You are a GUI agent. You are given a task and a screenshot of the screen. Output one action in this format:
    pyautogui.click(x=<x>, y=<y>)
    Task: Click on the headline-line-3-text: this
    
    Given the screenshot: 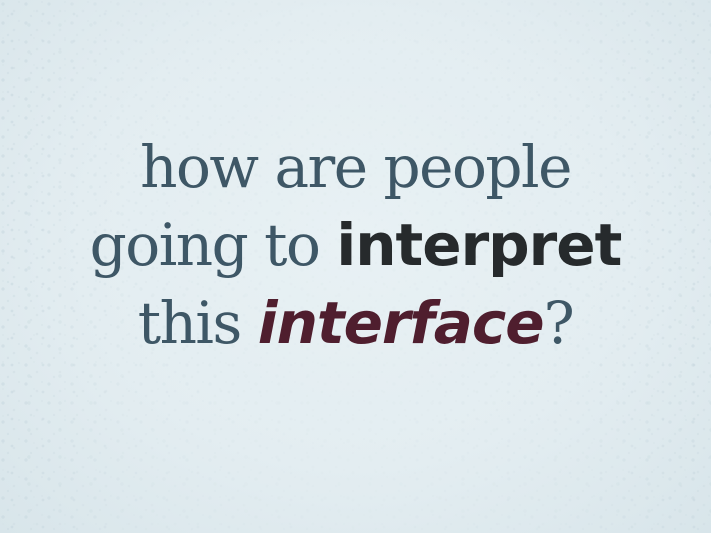 What is the action you would take?
    pyautogui.click(x=197, y=323)
    